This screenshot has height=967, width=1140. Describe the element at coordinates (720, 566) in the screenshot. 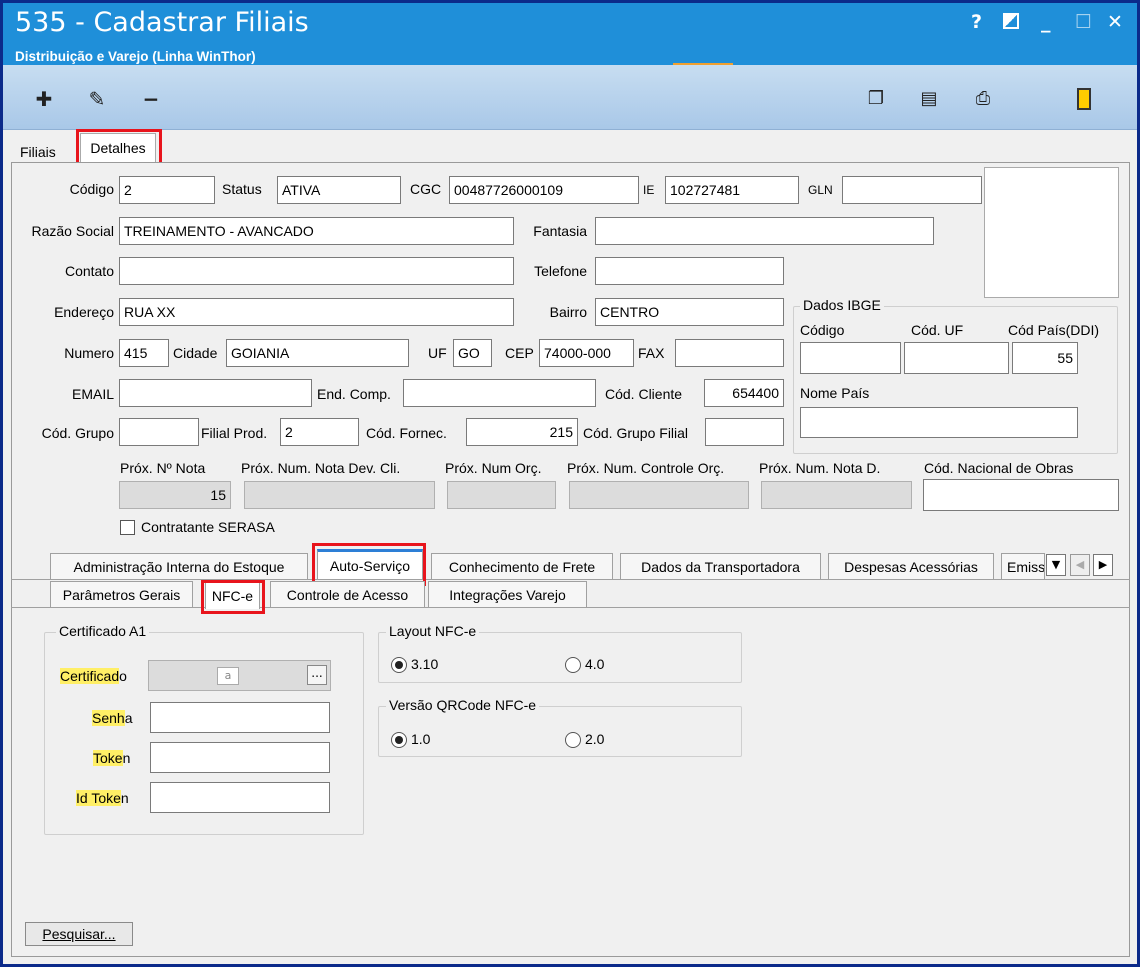

I see `tab-dados-transportadora: Dados da Transportadora` at that location.